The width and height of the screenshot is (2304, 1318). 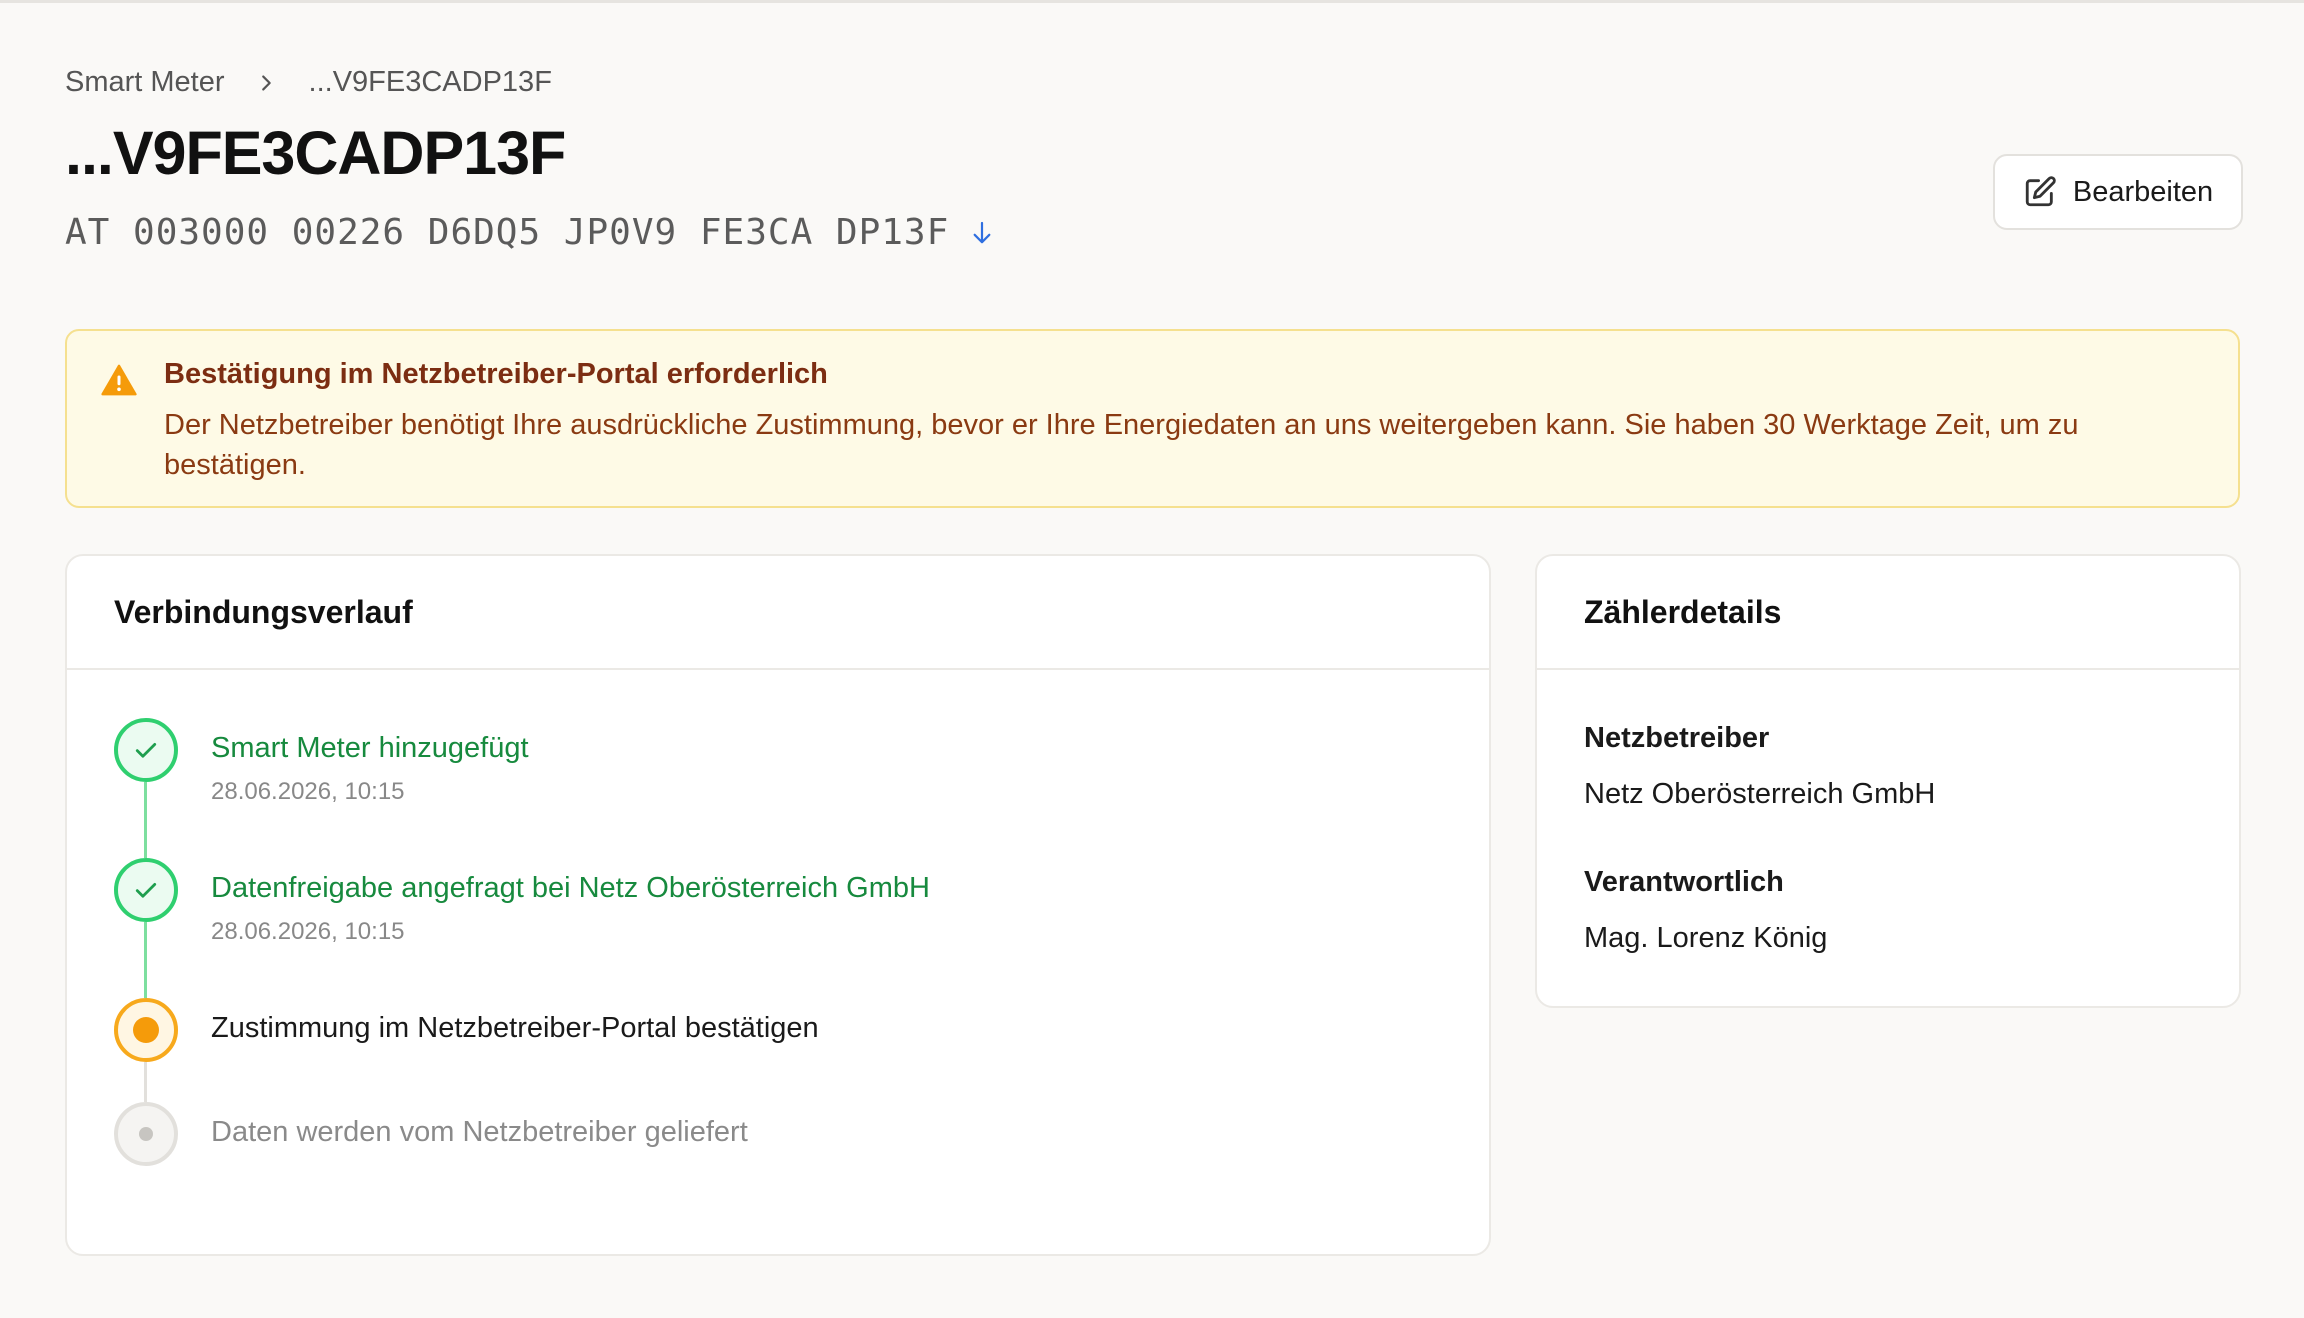 I want to click on chevron-right-icon, so click(x=266, y=83).